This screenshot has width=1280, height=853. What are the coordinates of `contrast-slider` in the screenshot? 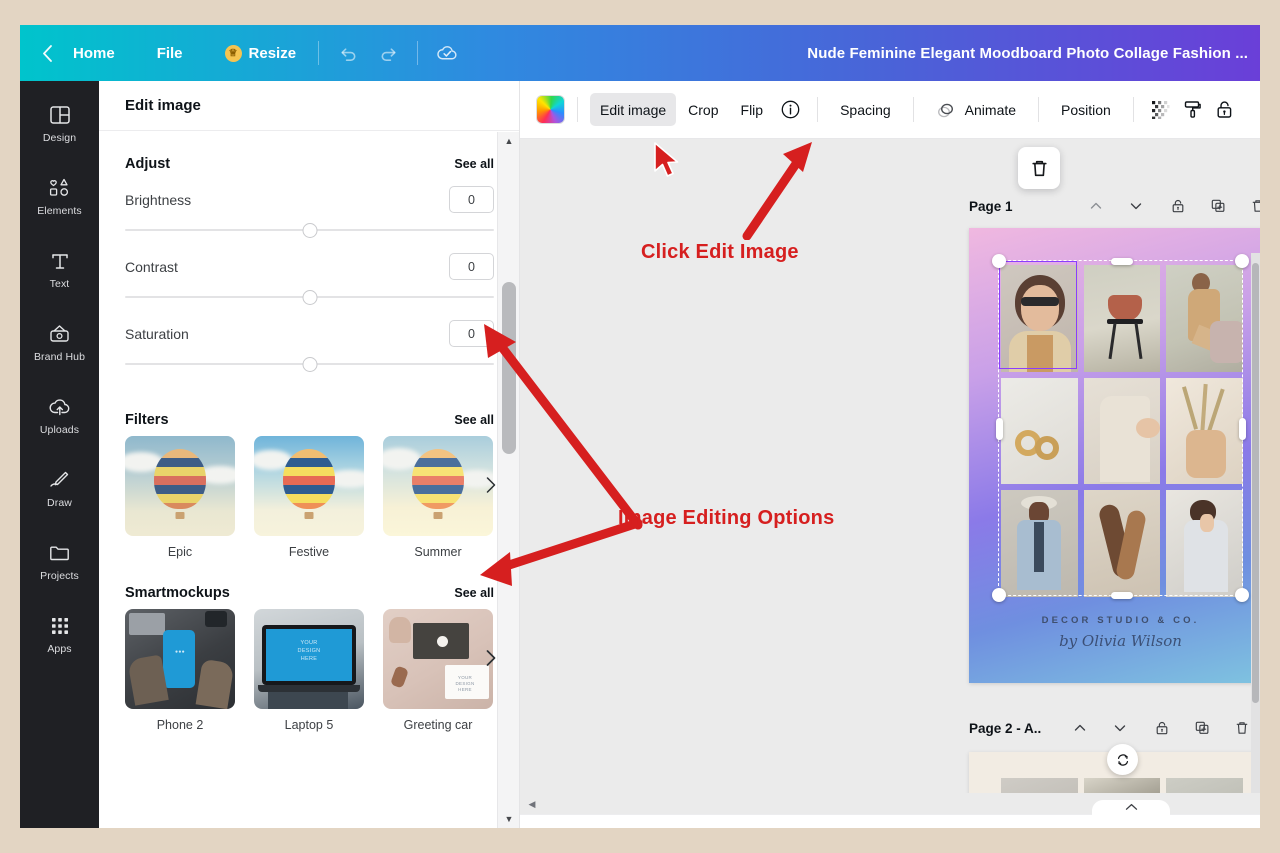 It's located at (309, 297).